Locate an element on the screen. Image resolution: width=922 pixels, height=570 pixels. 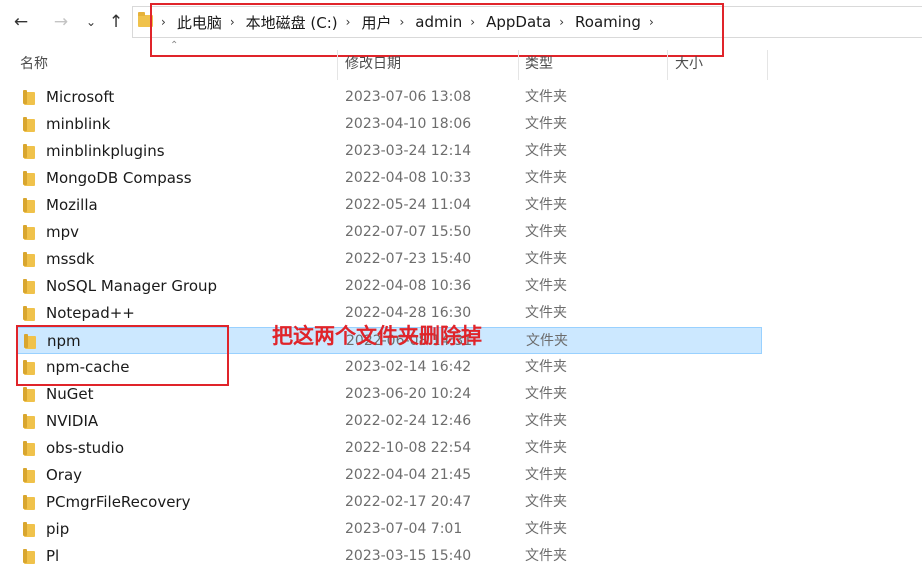
file-name: mpv is located at coordinates (63, 232).